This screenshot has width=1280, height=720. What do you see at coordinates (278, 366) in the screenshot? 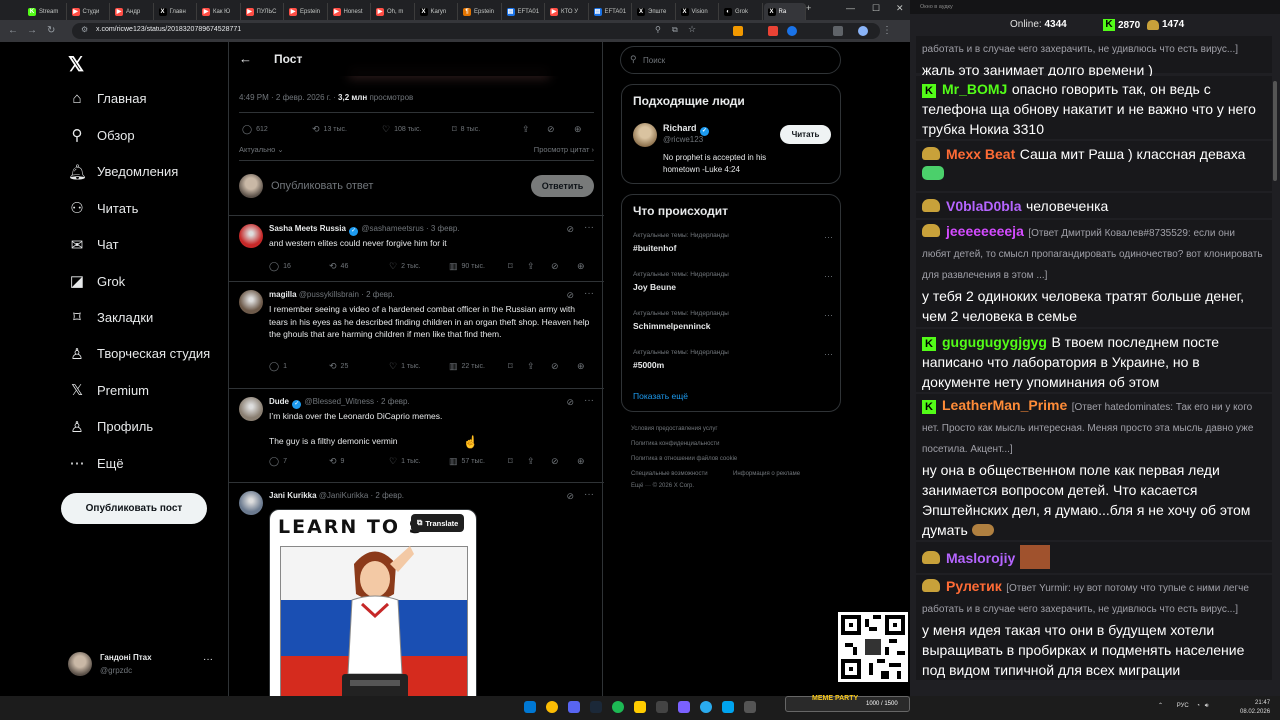
I see `reply-action: ◯ 1` at bounding box center [278, 366].